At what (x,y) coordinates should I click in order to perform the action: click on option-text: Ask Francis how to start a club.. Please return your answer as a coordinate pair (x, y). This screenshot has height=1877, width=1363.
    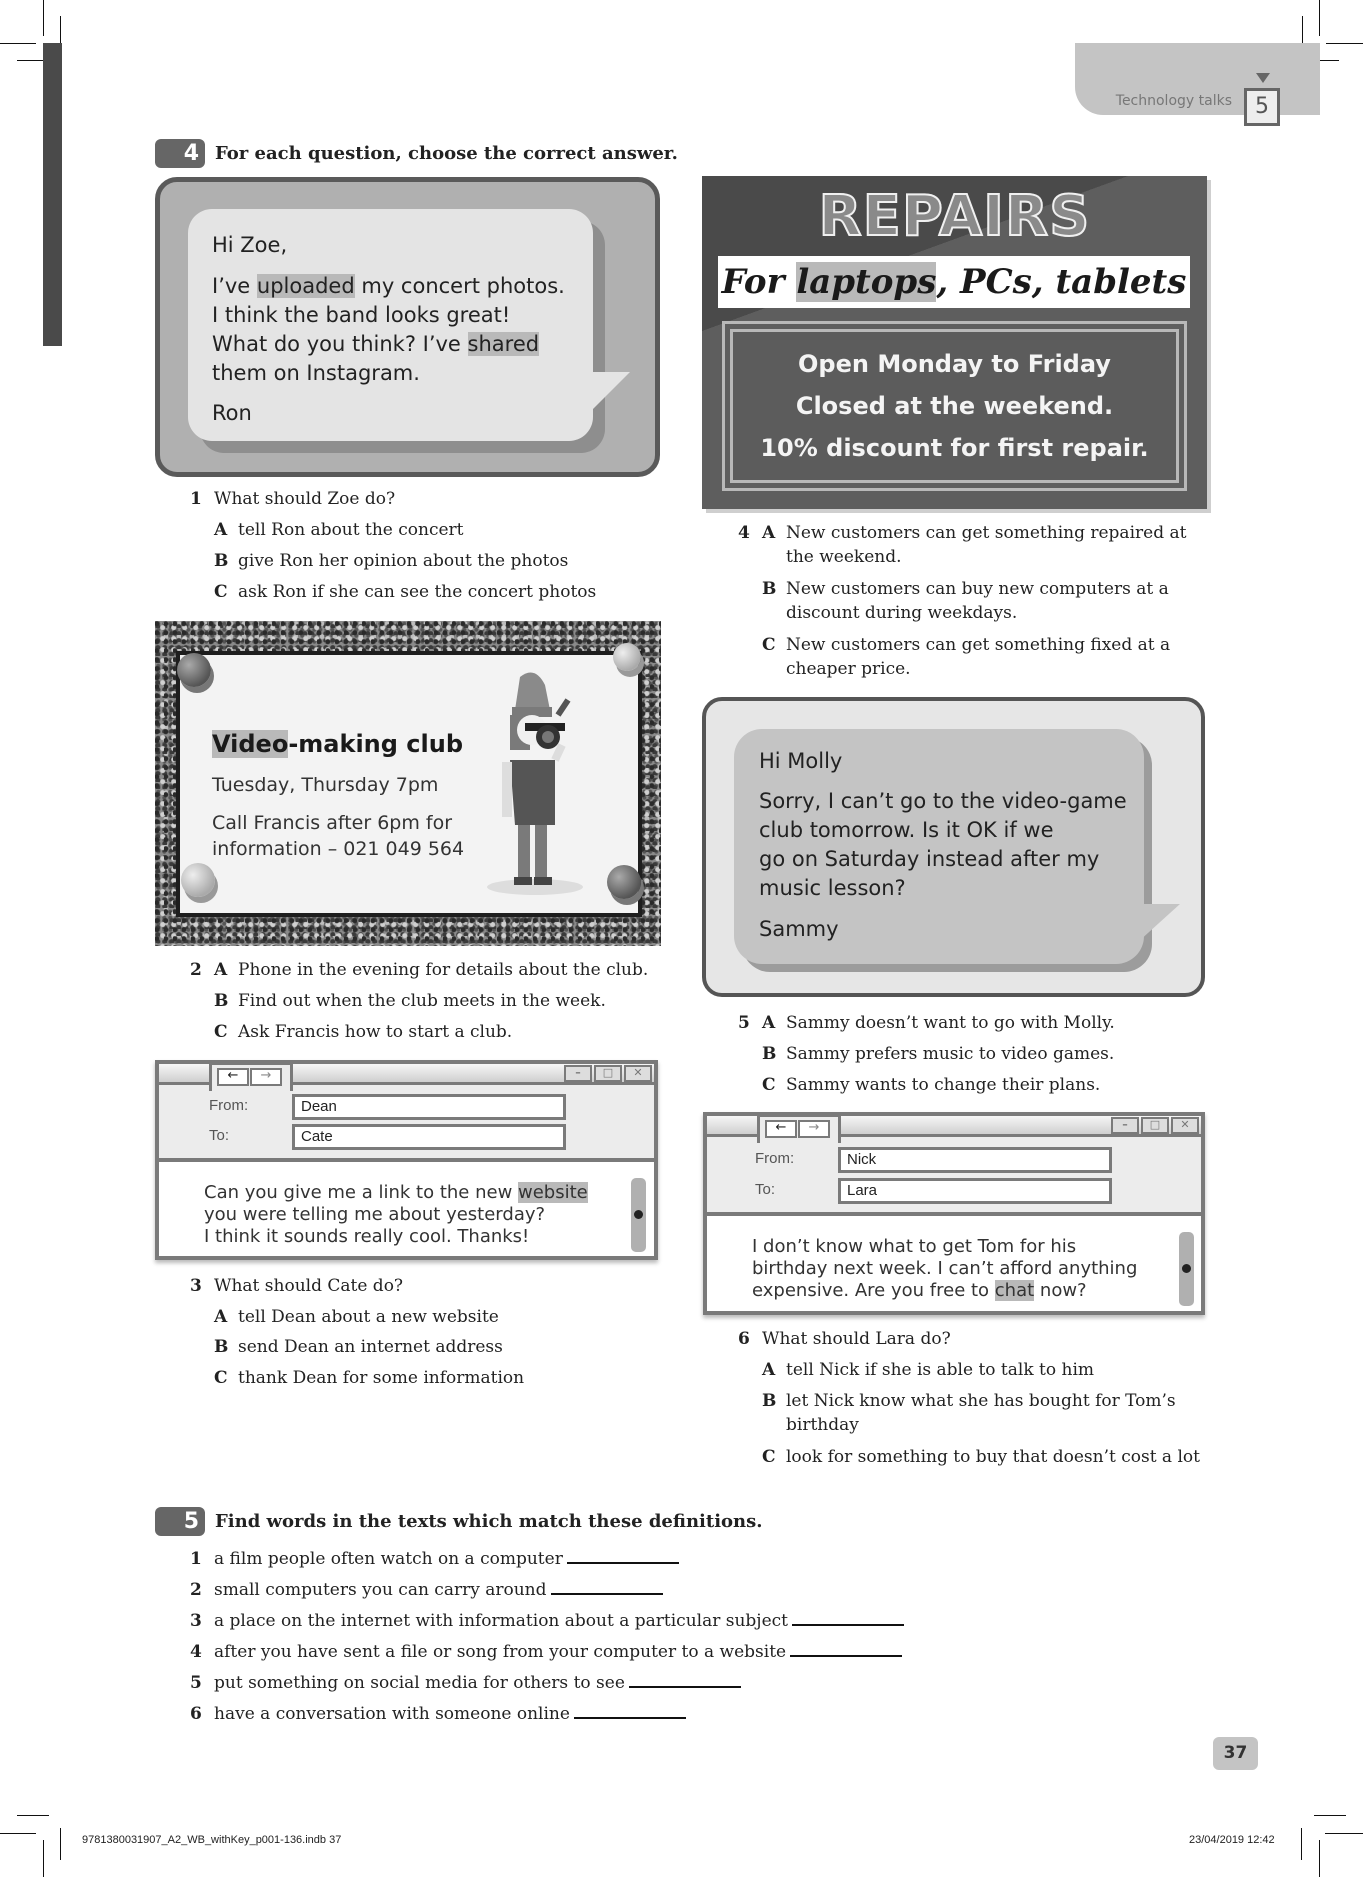
    Looking at the image, I should click on (375, 1032).